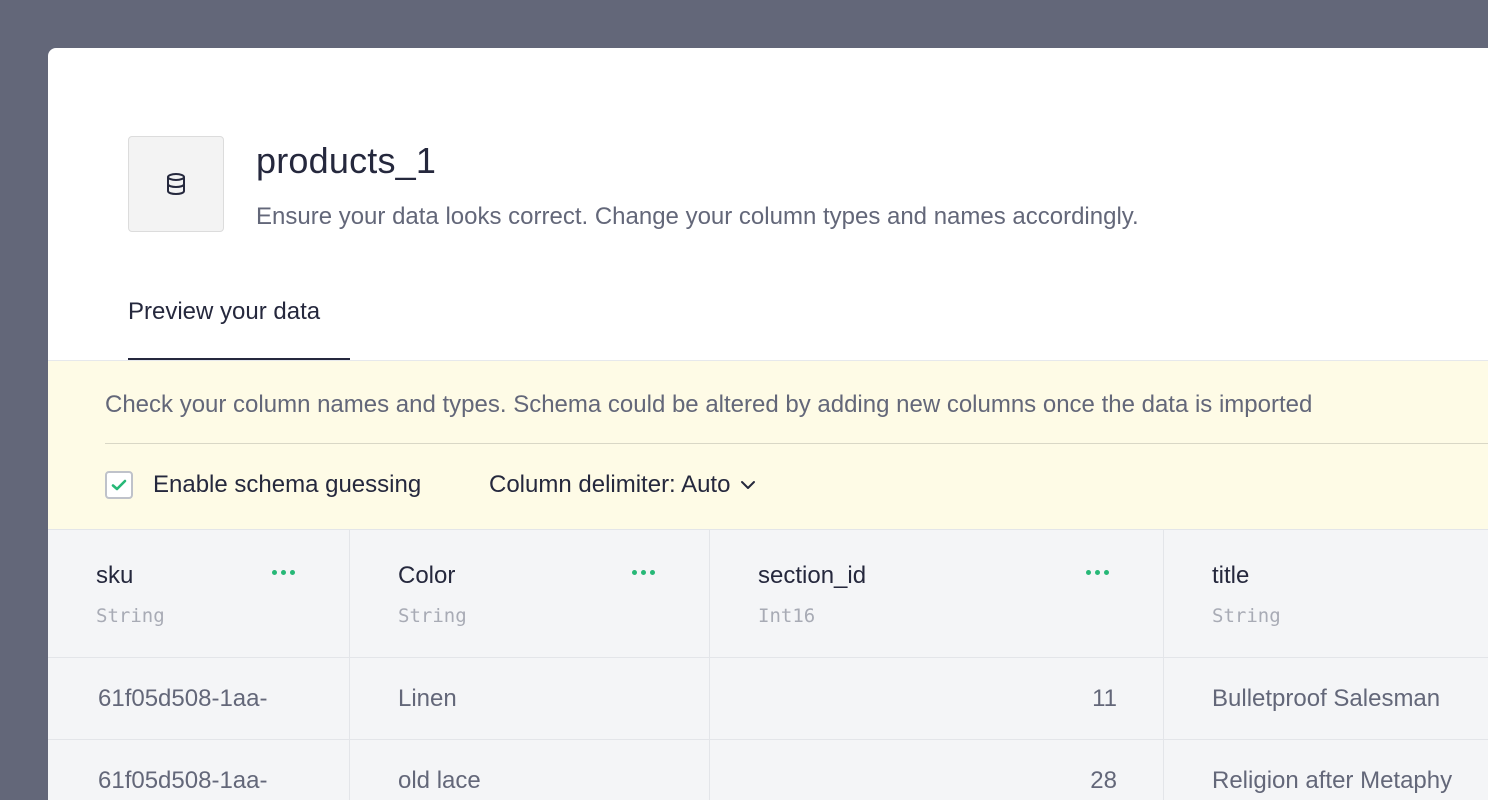 The height and width of the screenshot is (800, 1488). I want to click on cell-text: 28, so click(1103, 780).